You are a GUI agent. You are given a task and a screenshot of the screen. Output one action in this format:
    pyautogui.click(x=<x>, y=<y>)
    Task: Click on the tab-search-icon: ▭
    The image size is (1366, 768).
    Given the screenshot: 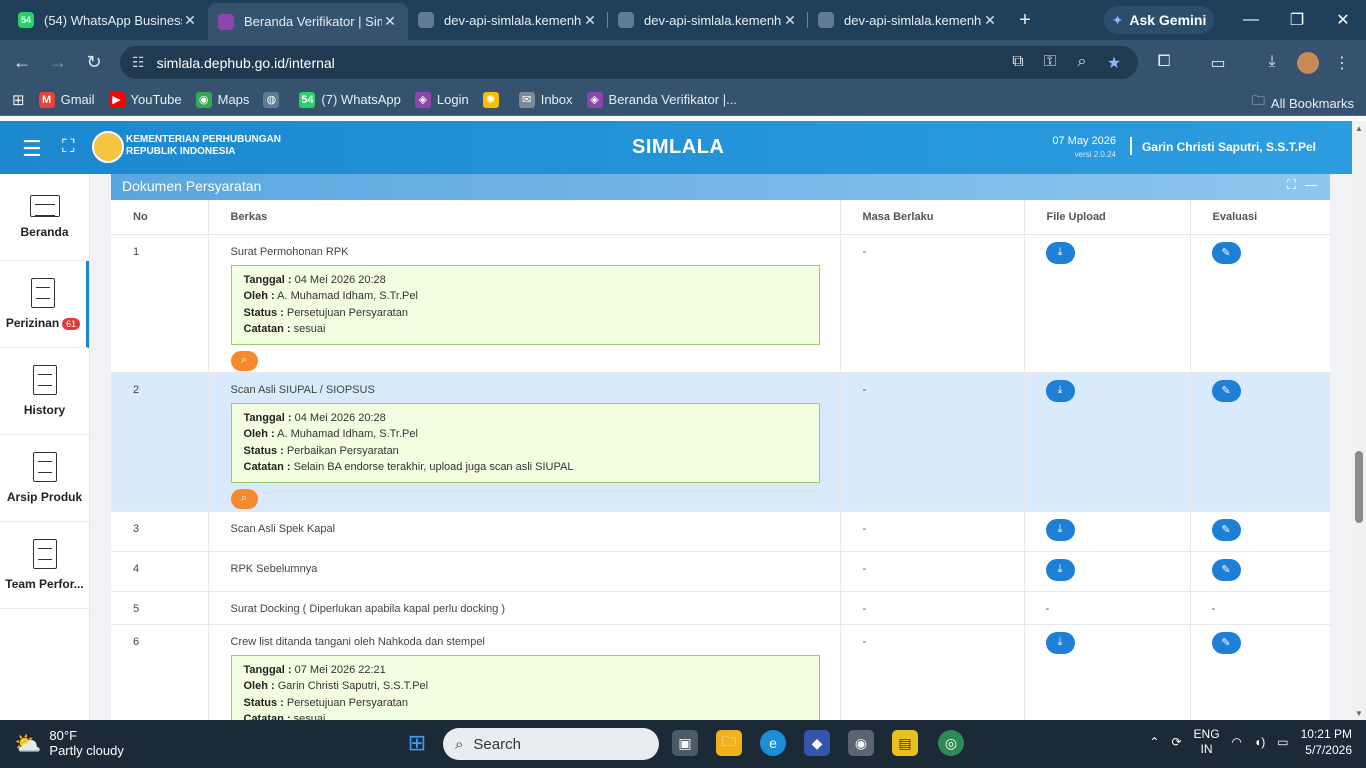 What is the action you would take?
    pyautogui.click(x=1218, y=63)
    